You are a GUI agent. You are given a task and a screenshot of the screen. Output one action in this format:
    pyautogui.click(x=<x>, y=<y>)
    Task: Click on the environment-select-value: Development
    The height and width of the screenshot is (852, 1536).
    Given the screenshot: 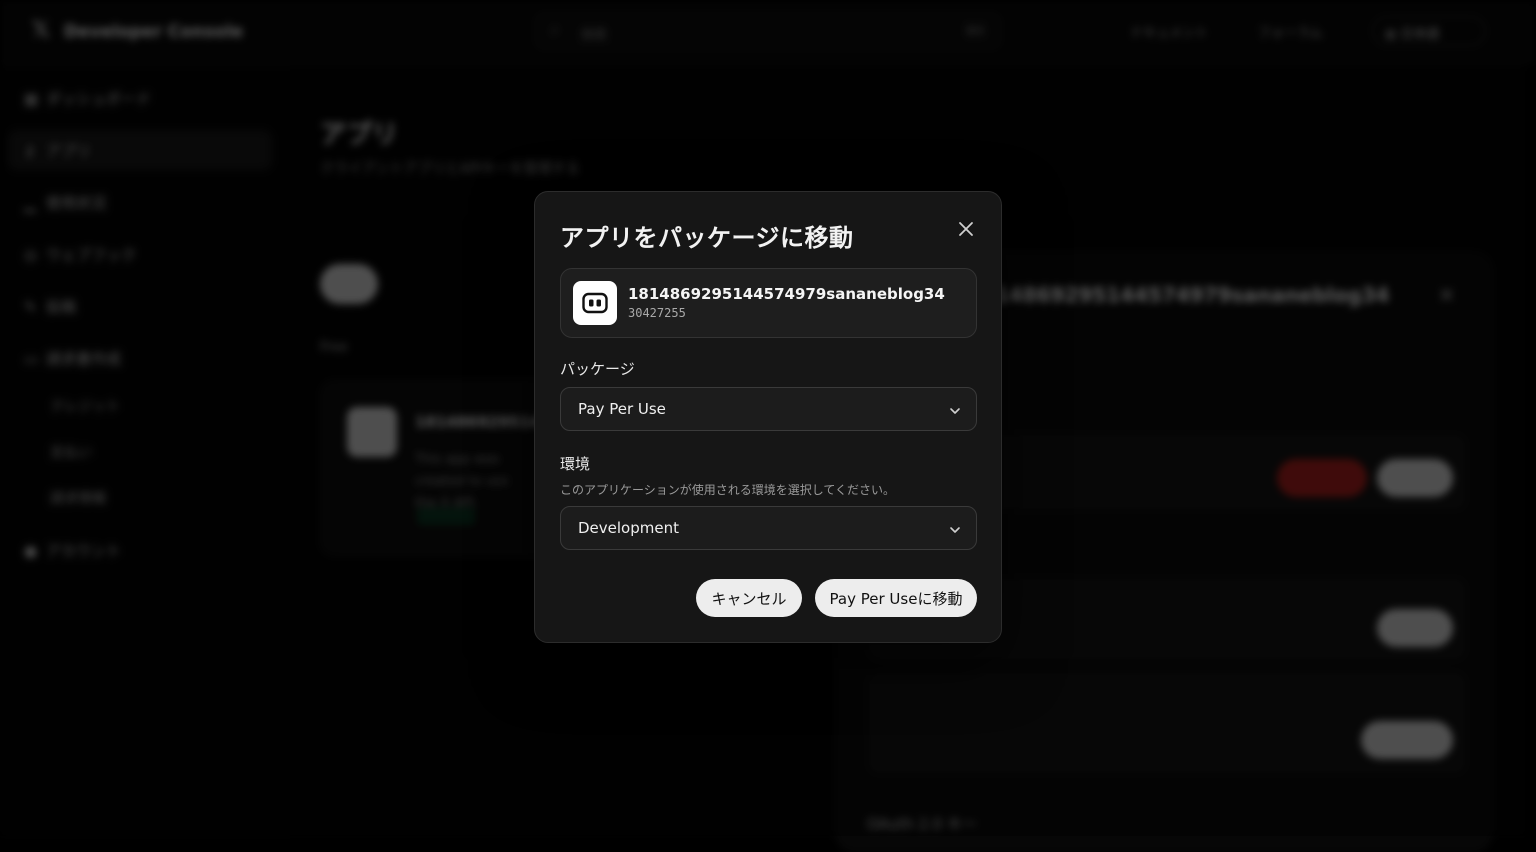 What is the action you would take?
    pyautogui.click(x=628, y=528)
    